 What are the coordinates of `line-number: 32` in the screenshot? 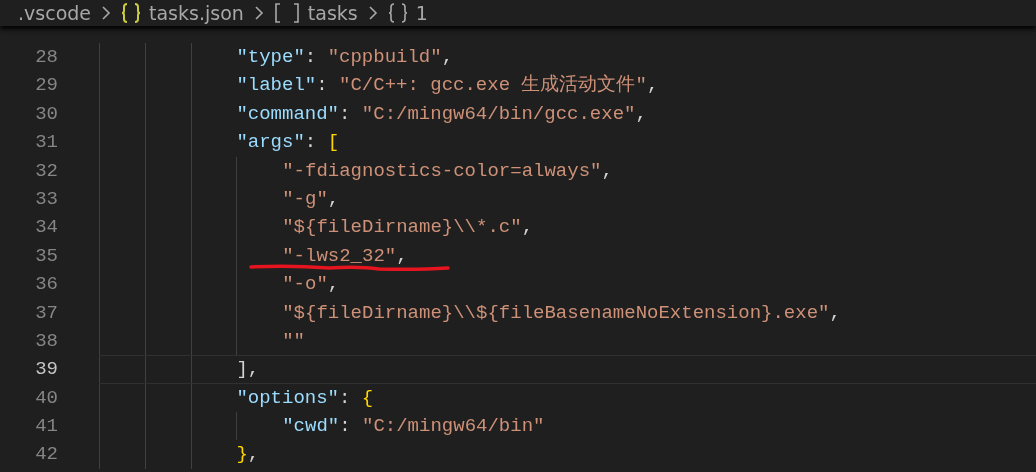 It's located at (46, 171).